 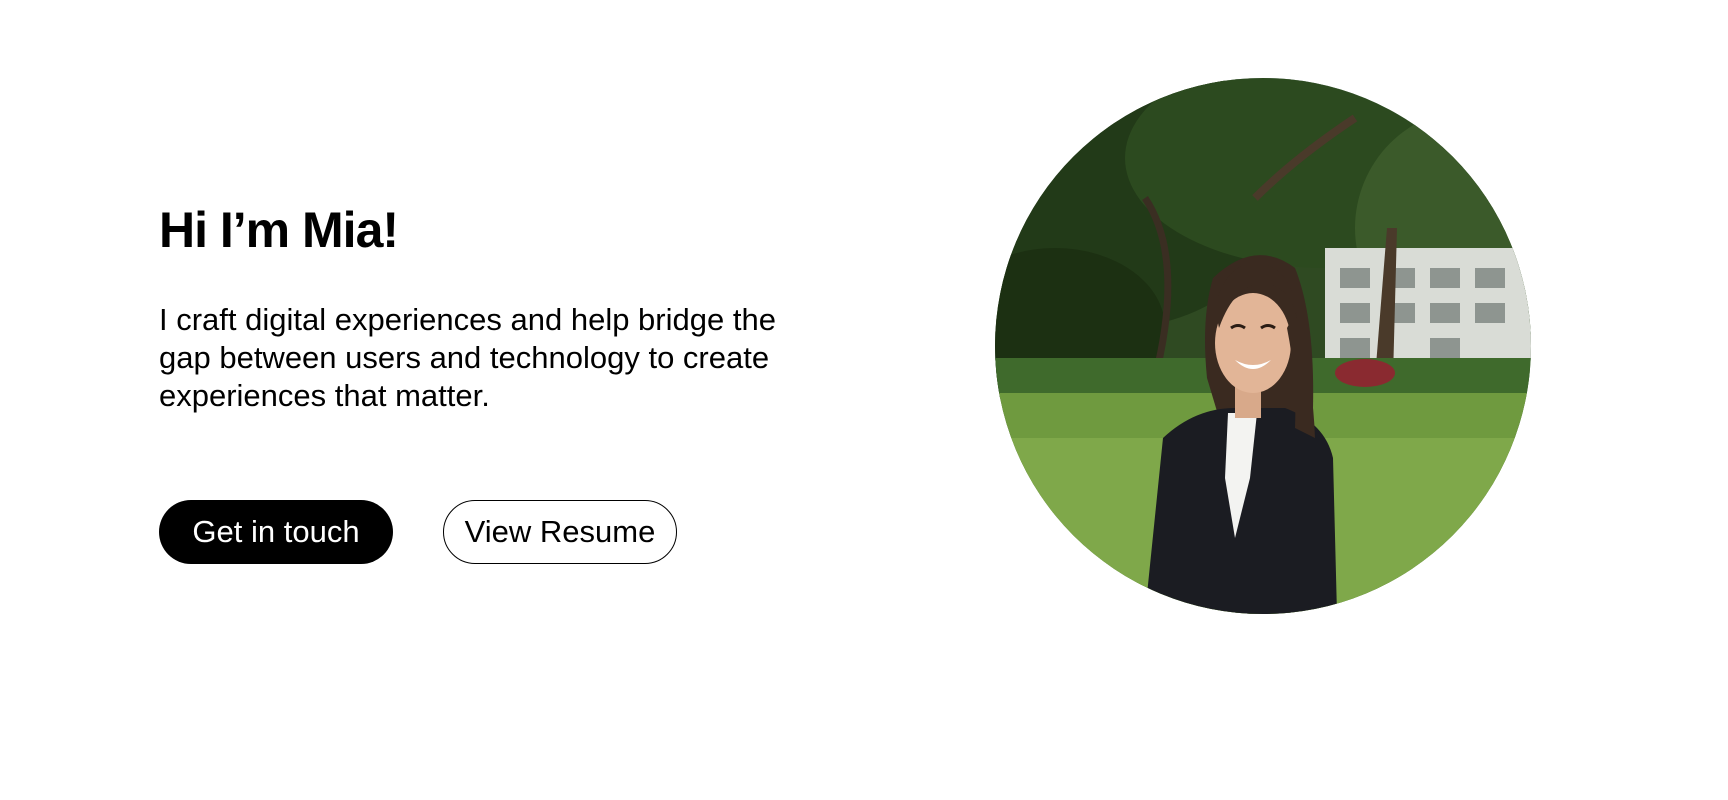 What do you see at coordinates (418, 532) in the screenshot?
I see `hero-button-row: Get in touch View Resume` at bounding box center [418, 532].